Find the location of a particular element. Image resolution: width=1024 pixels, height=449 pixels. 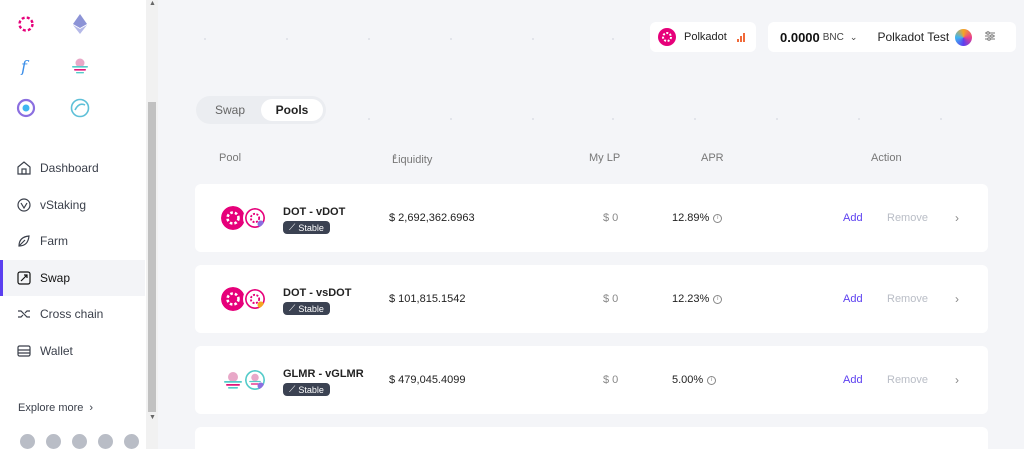

column-header-liquidity-label: Liquidity is located at coordinates (412, 160).